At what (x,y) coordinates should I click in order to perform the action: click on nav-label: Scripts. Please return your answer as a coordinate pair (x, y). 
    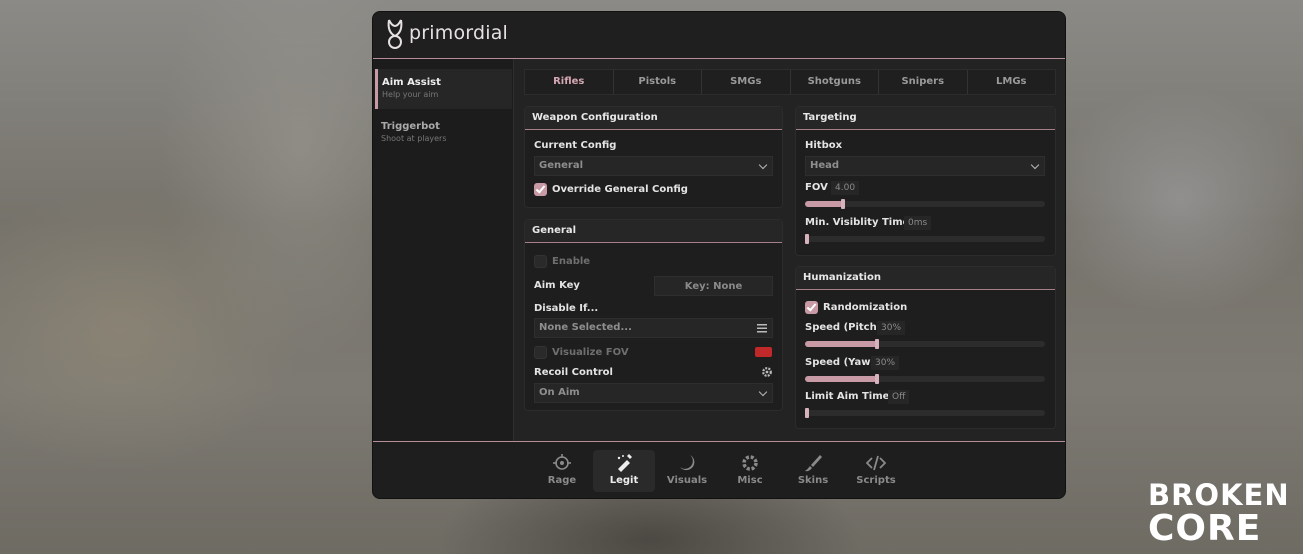
    Looking at the image, I should click on (876, 480).